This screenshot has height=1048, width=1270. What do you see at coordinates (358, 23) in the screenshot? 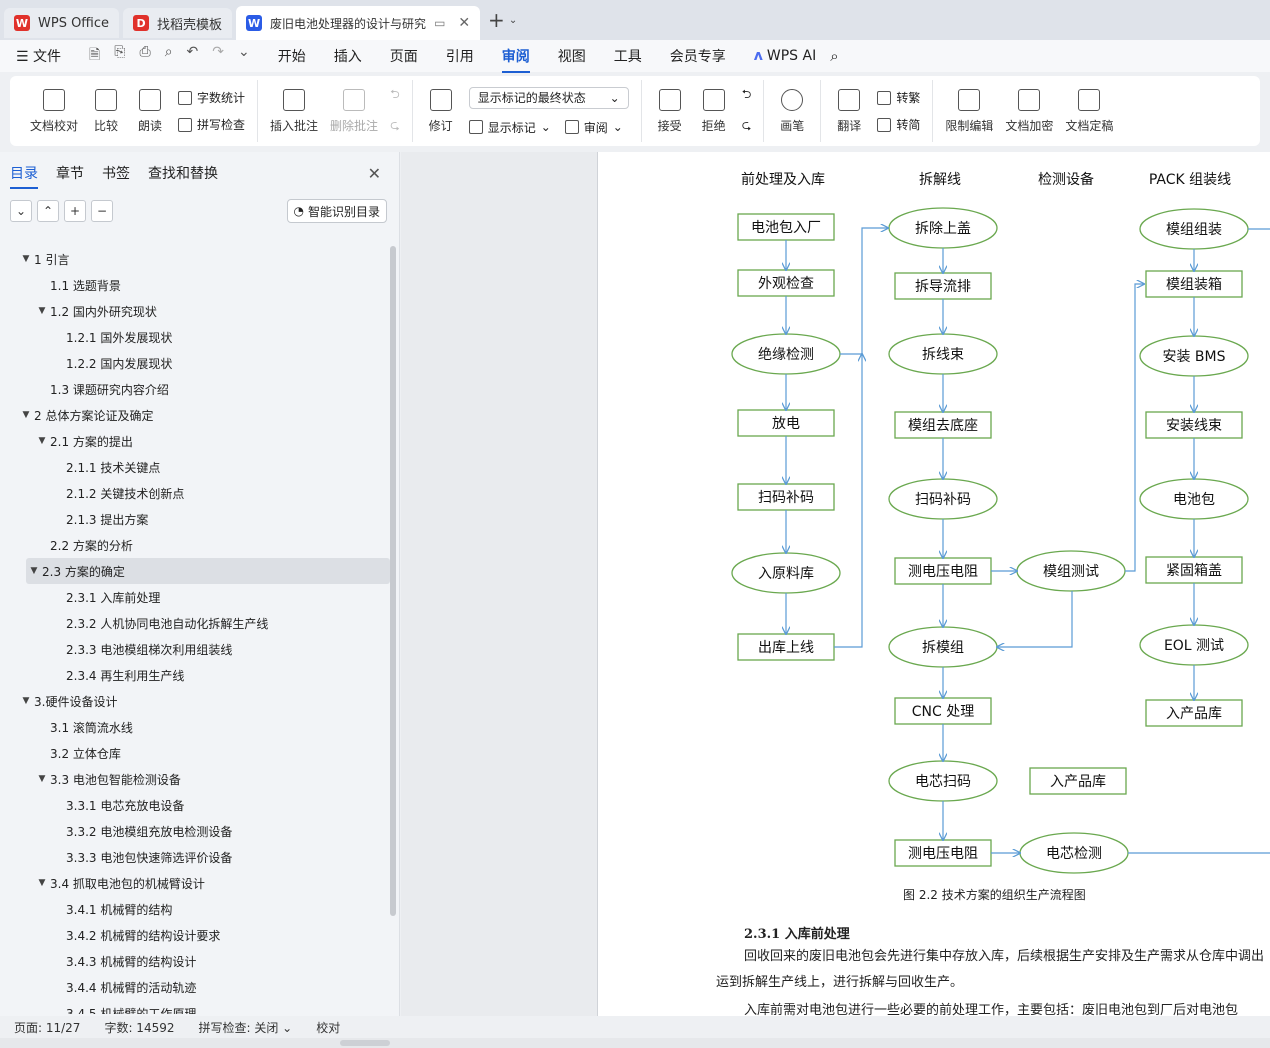
I see `tab-document: W 废旧电池处理器的设计与研究 ▭ ✕` at bounding box center [358, 23].